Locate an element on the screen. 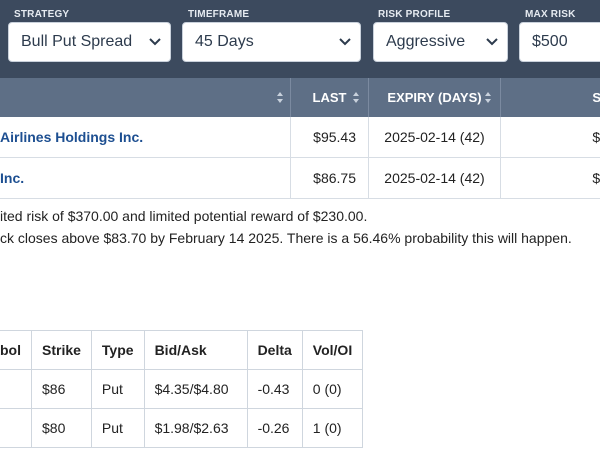  leg-delta: -0.43 is located at coordinates (274, 389).